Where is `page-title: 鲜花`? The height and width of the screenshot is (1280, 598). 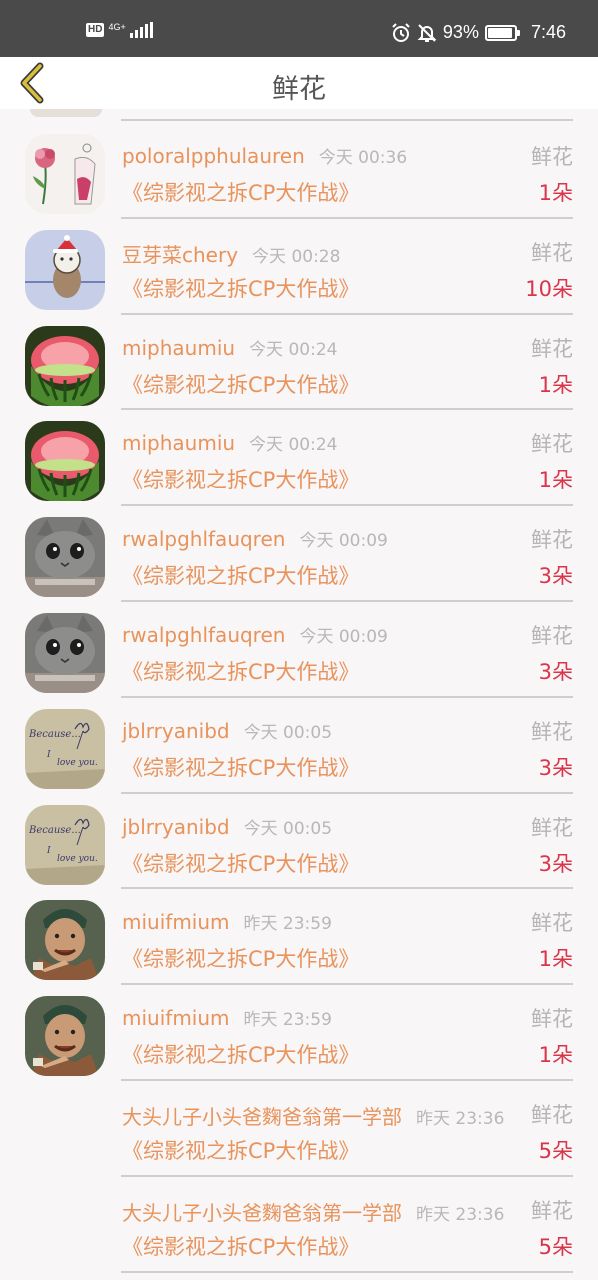
page-title: 鲜花 is located at coordinates (299, 89).